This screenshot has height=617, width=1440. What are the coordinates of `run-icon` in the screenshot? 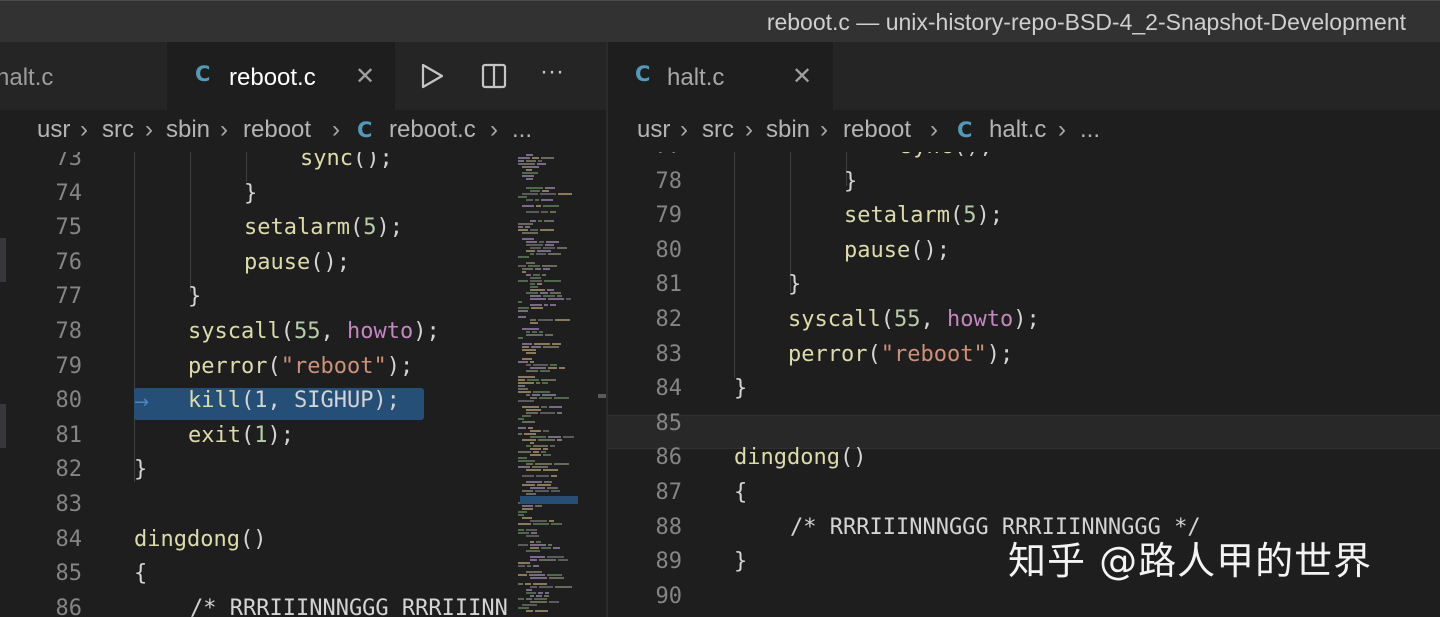 It's located at (433, 76).